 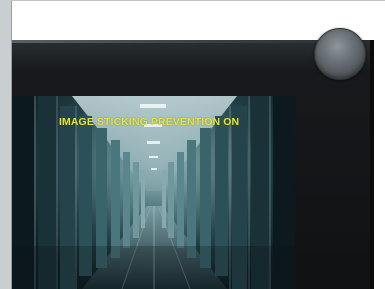 What do you see at coordinates (340, 54) in the screenshot?
I see `monitor-control-knob-icon` at bounding box center [340, 54].